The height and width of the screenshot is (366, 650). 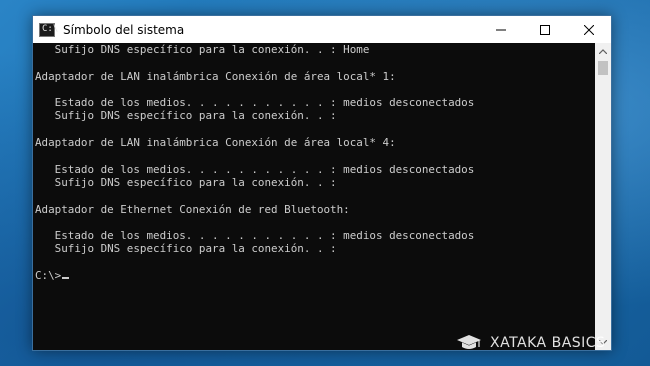 What do you see at coordinates (469, 342) in the screenshot?
I see `graduation-cap-icon` at bounding box center [469, 342].